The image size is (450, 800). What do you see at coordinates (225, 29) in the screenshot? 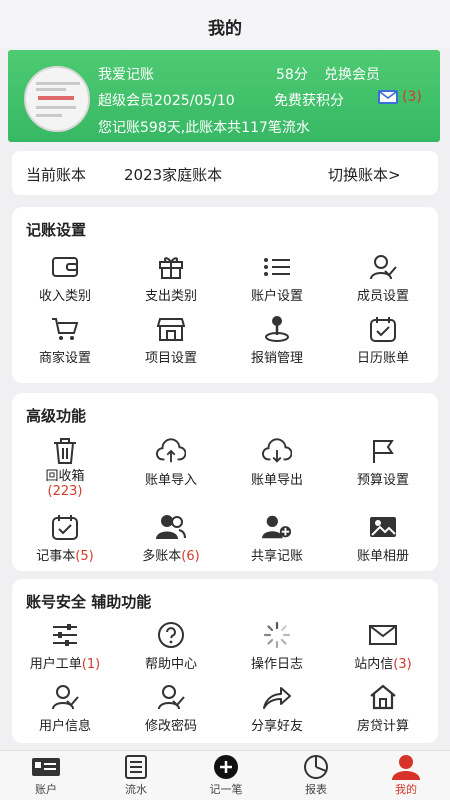
I see `page-title: 我的` at bounding box center [225, 29].